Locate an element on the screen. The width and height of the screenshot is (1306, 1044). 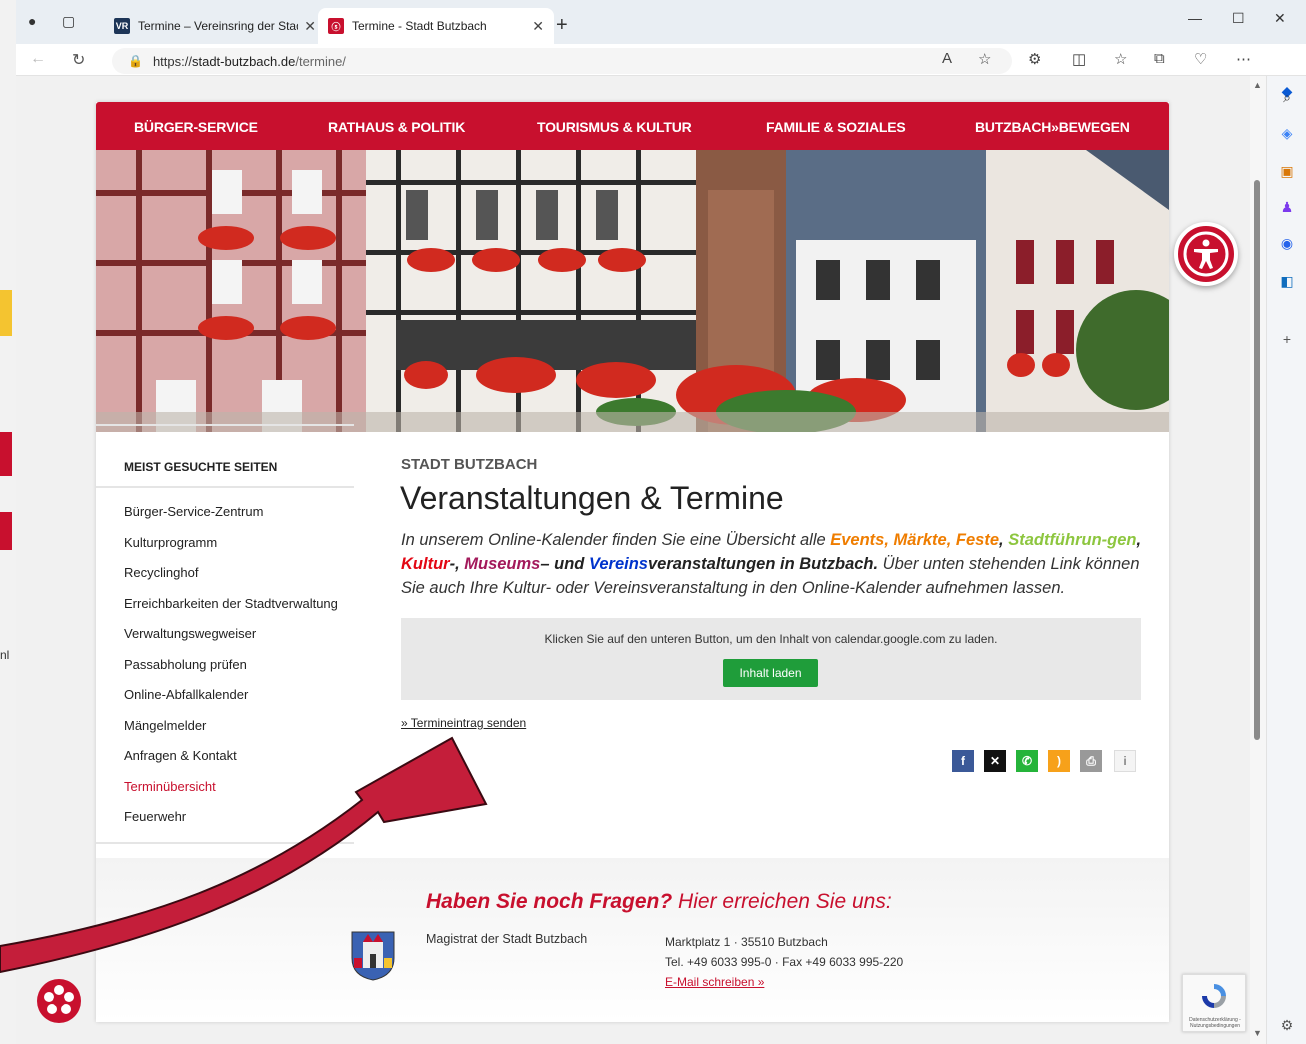
games-icon: ♟ is located at coordinates (1287, 207).